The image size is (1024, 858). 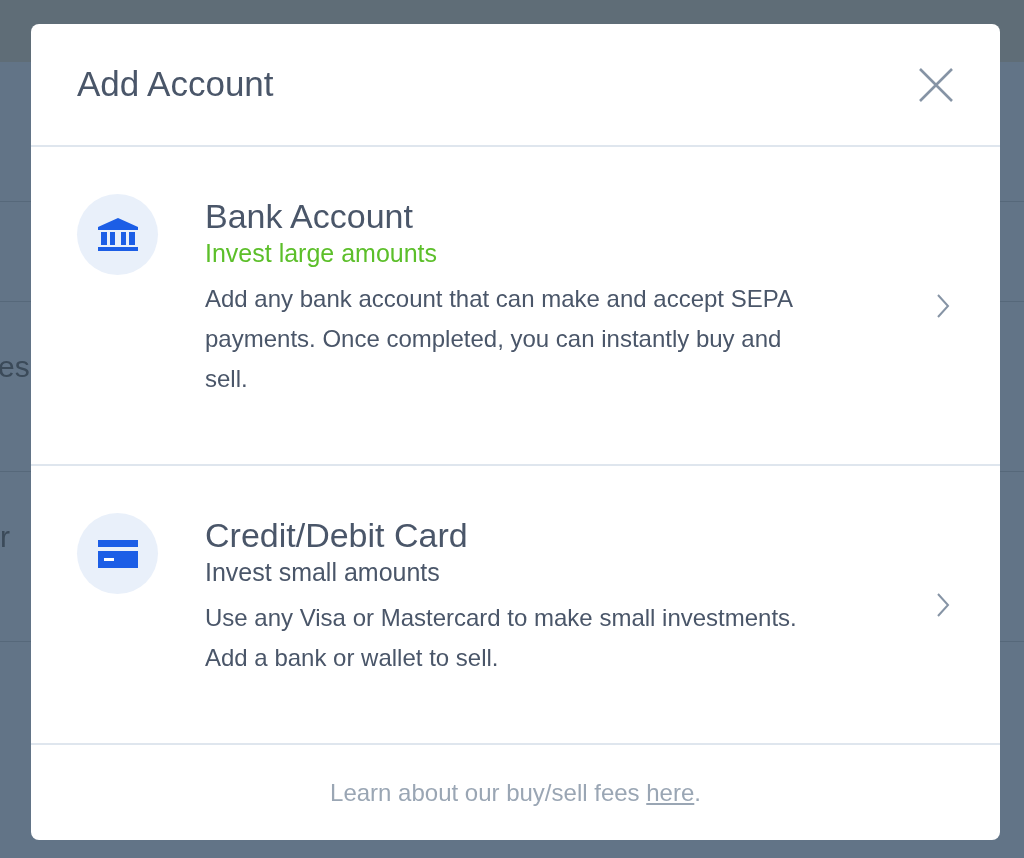 What do you see at coordinates (936, 84) in the screenshot?
I see `close-icon` at bounding box center [936, 84].